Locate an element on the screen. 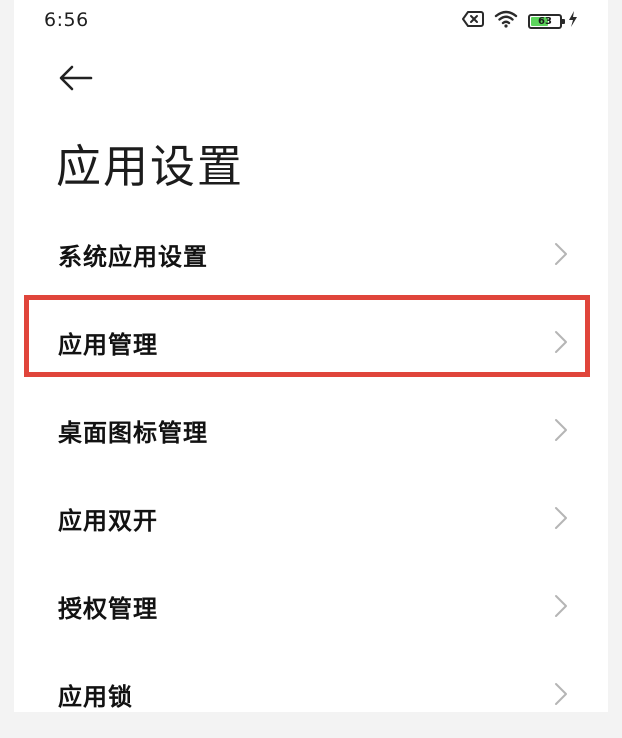 The image size is (622, 738). menu-item-label: 系统应用设置 is located at coordinates (133, 256).